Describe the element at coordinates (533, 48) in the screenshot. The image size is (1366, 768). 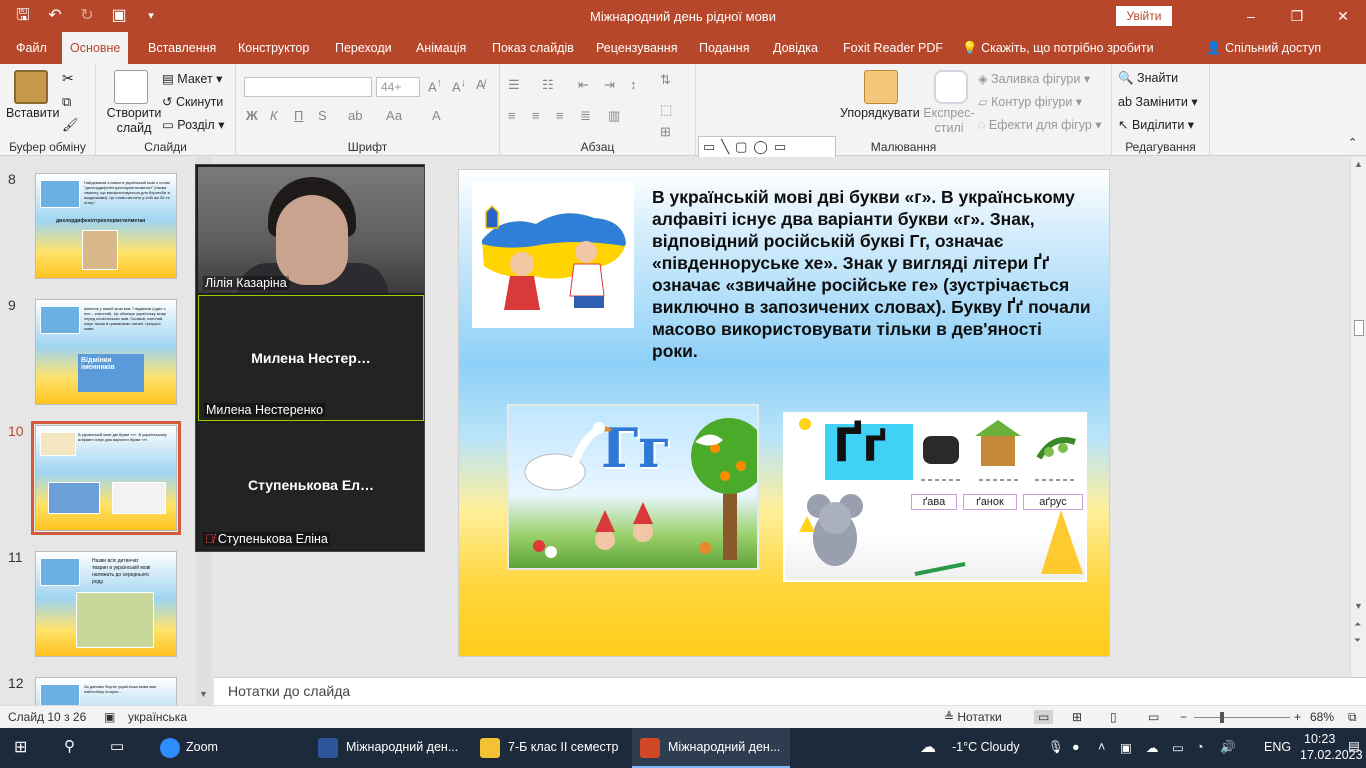
I see `tab-slideshow: Показ слайдів` at that location.